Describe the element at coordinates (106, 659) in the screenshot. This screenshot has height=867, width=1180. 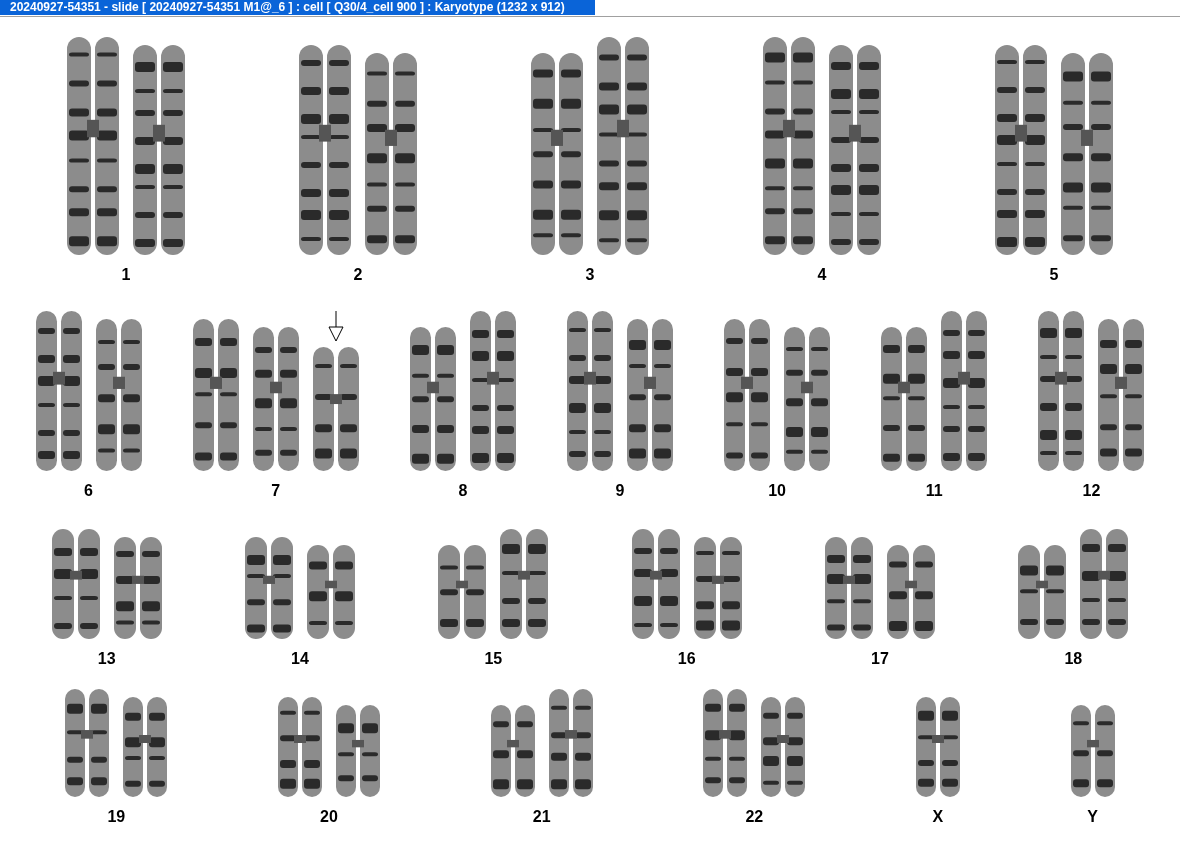
I see `chromosome-label: 13` at that location.